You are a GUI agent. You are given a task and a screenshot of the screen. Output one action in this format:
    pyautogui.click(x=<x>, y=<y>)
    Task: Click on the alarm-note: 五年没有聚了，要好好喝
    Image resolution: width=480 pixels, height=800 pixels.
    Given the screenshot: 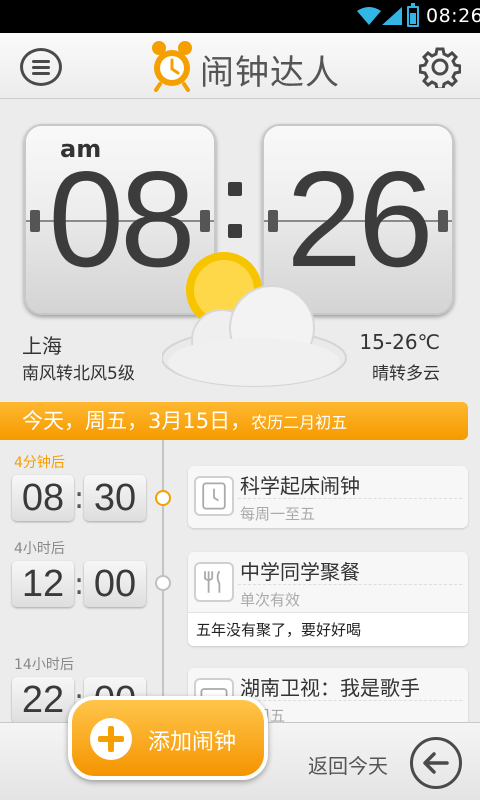 What is the action you would take?
    pyautogui.click(x=328, y=629)
    